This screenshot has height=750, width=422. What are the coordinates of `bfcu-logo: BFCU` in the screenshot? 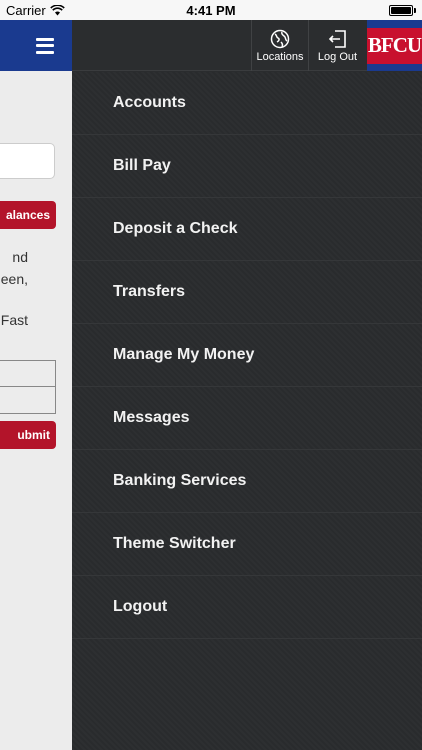 It's located at (394, 45).